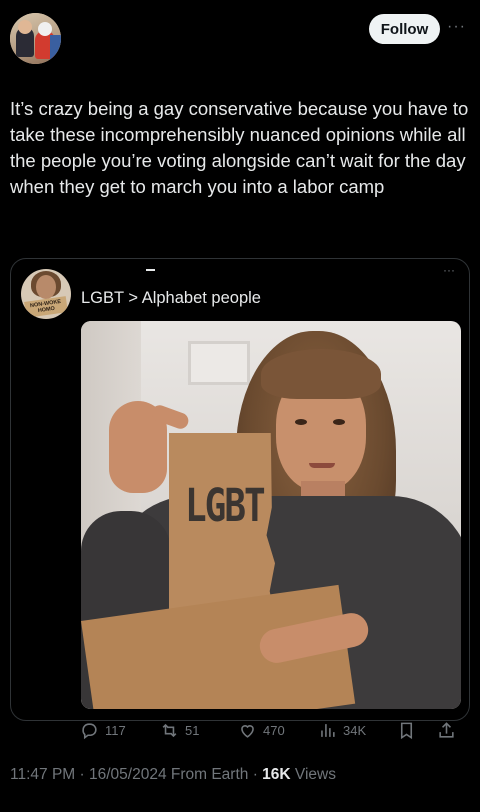 Image resolution: width=480 pixels, height=812 pixels. I want to click on follow-button: Follow, so click(404, 29).